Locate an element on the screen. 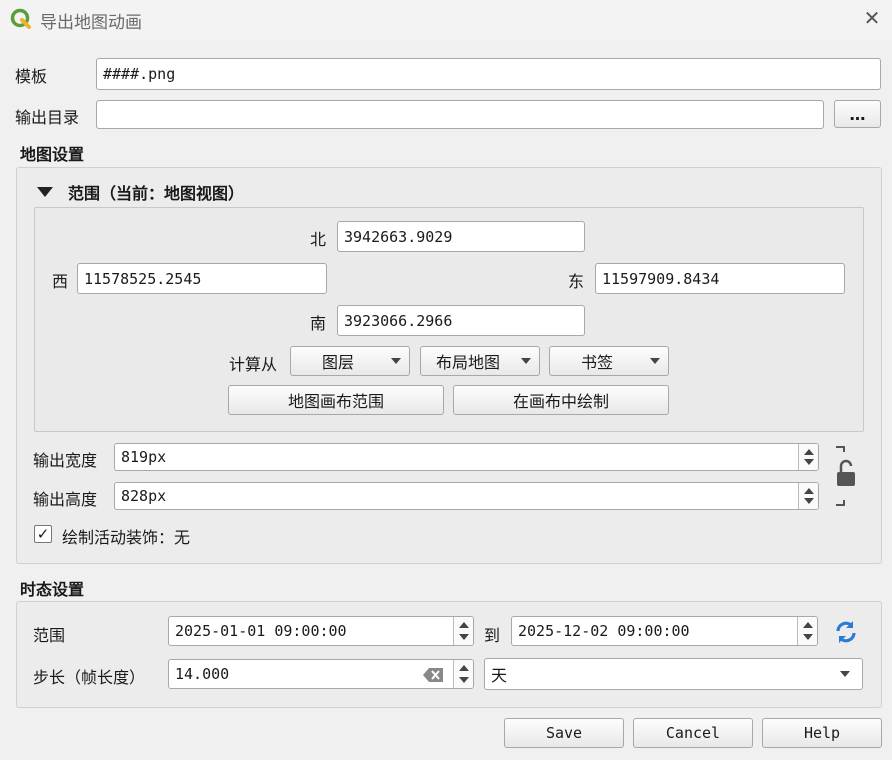 Image resolution: width=892 pixels, height=760 pixels. layer-combo-label: 图层 is located at coordinates (337, 362).